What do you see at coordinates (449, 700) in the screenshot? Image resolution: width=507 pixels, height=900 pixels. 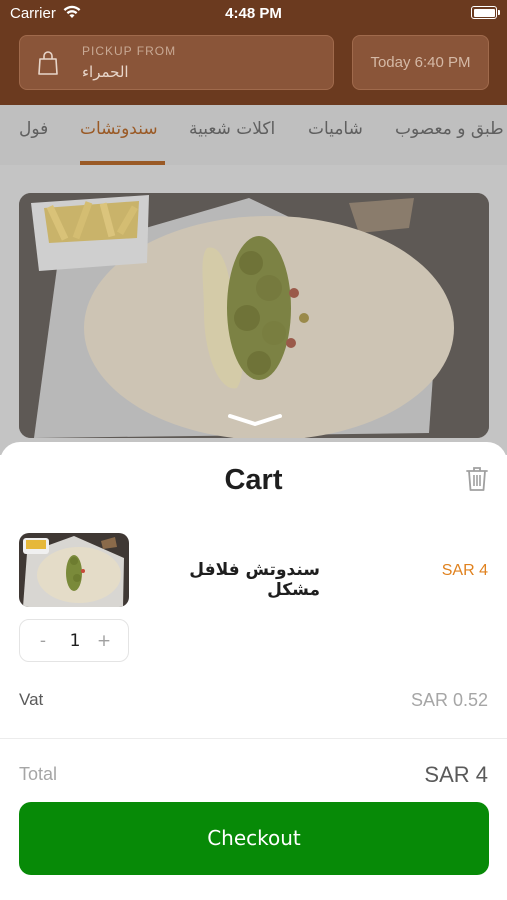 I see `vat-value: SAR 0.52` at bounding box center [449, 700].